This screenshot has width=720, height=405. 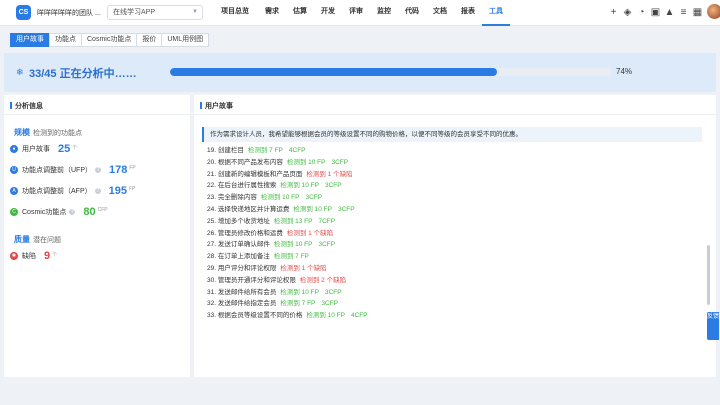 What do you see at coordinates (669, 12) in the screenshot?
I see `bell-icon: ▲` at bounding box center [669, 12].